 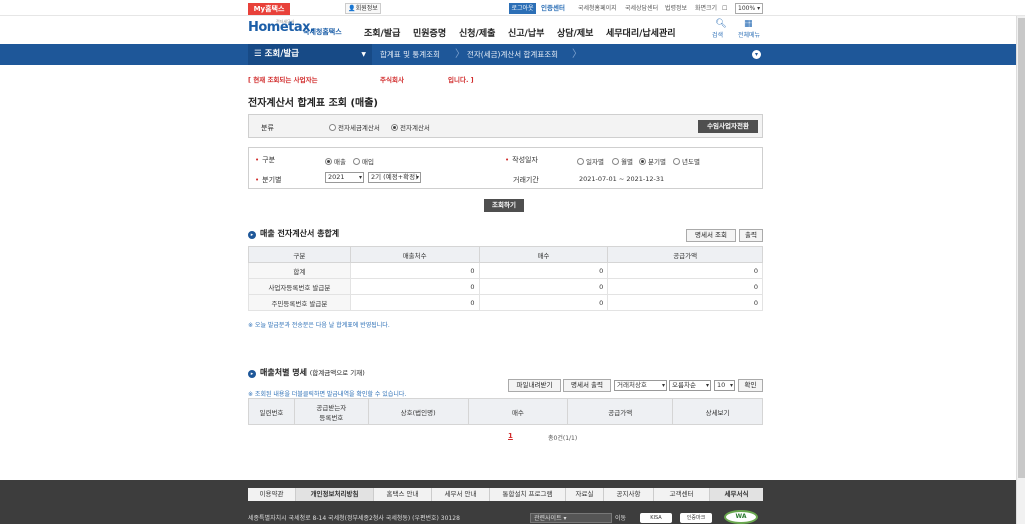 What do you see at coordinates (629, 494) in the screenshot?
I see `footer-notice-link: 공지사항` at bounding box center [629, 494].